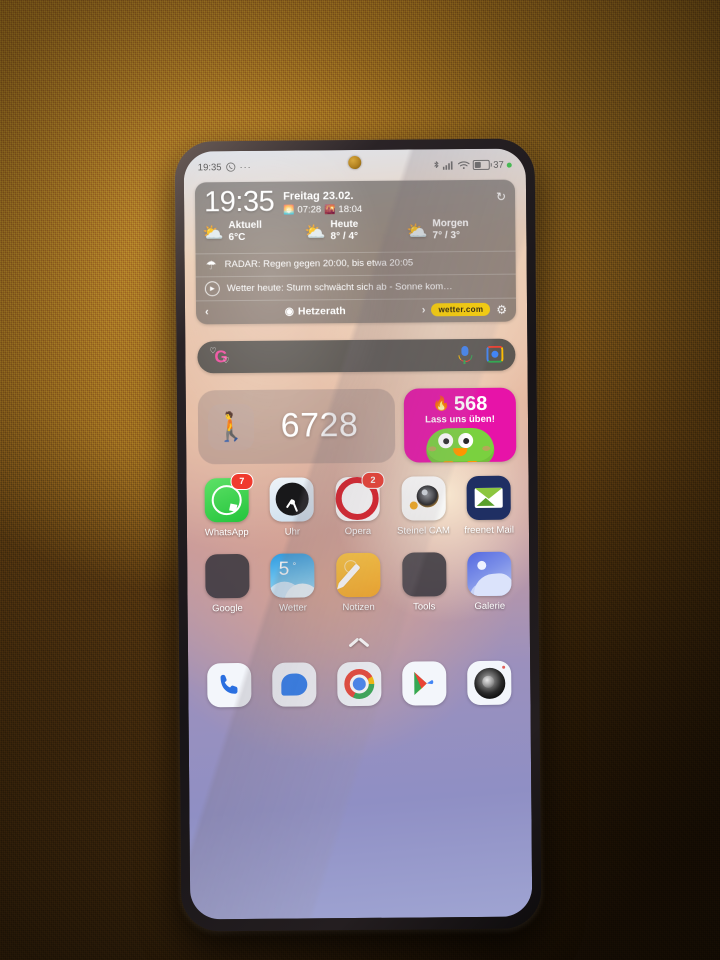 Image resolution: width=720 pixels, height=960 pixels. Describe the element at coordinates (318, 196) in the screenshot. I see `widget-date: Freitag 23.02.` at that location.